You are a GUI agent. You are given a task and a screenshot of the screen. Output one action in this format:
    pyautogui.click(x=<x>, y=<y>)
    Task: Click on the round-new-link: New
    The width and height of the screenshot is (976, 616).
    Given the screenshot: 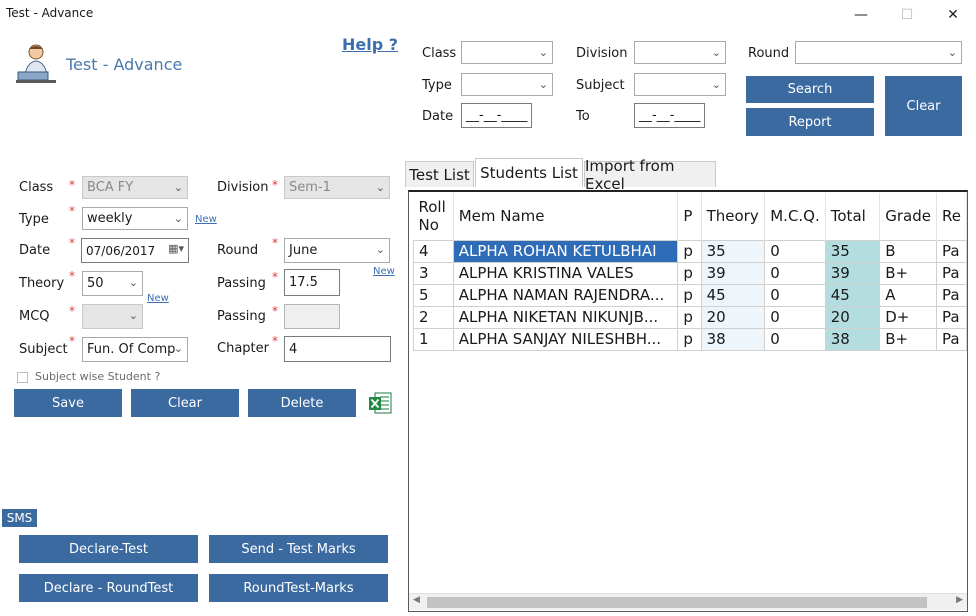 What is the action you would take?
    pyautogui.click(x=384, y=271)
    